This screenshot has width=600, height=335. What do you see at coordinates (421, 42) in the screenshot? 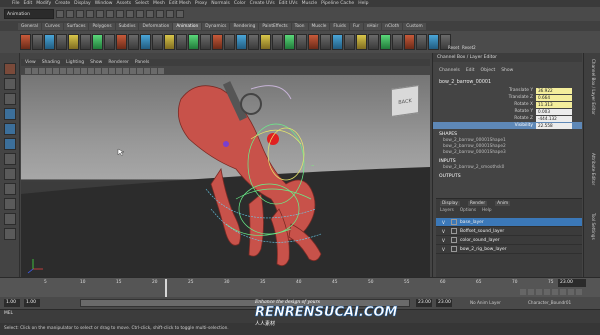
I see `script-8-icon` at bounding box center [421, 42].